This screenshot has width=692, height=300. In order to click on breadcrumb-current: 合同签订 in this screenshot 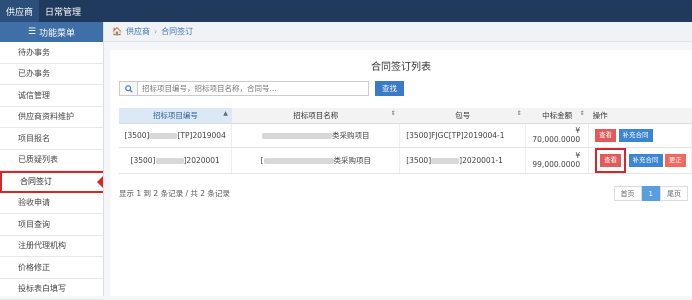, I will do `click(177, 31)`.